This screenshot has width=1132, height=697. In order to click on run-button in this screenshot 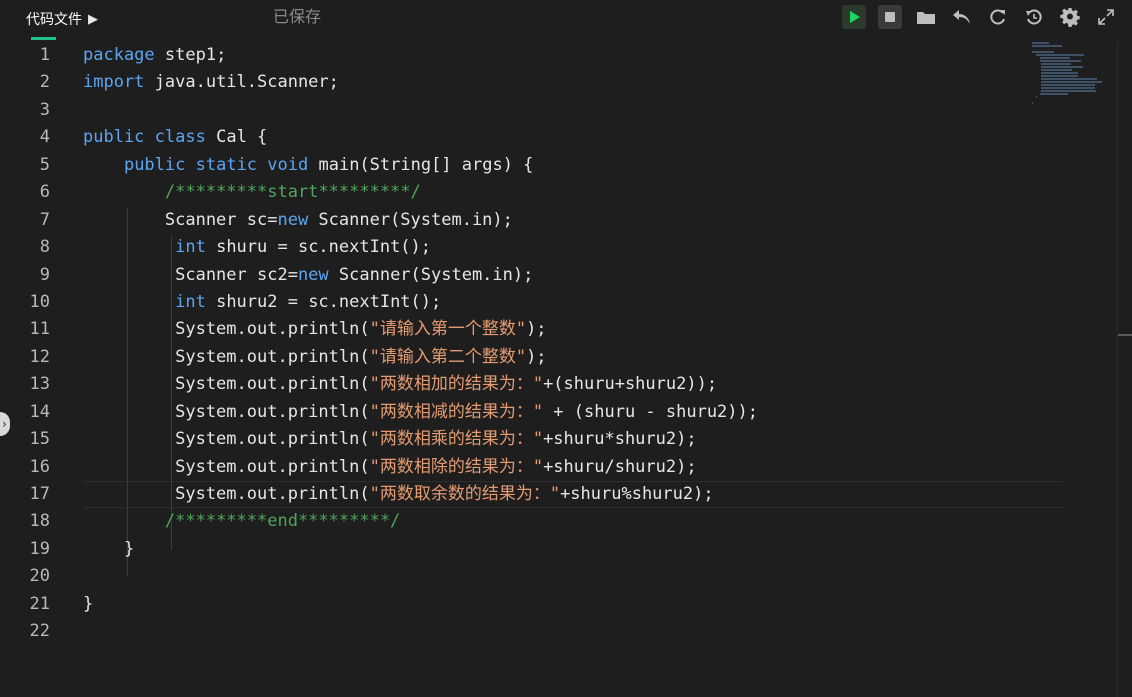, I will do `click(854, 17)`.